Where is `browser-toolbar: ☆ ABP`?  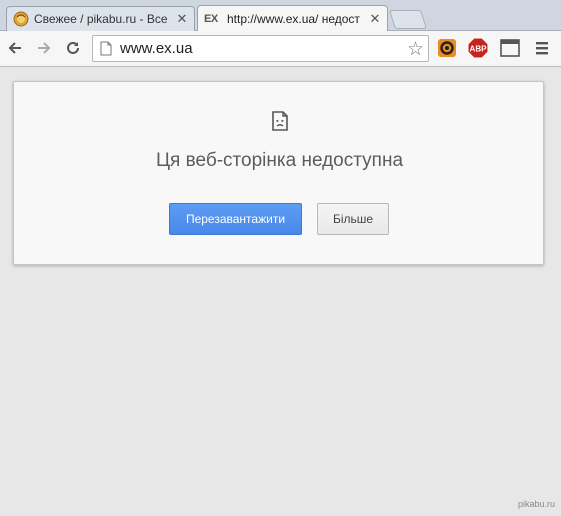
browser-toolbar: ☆ ABP is located at coordinates (280, 49).